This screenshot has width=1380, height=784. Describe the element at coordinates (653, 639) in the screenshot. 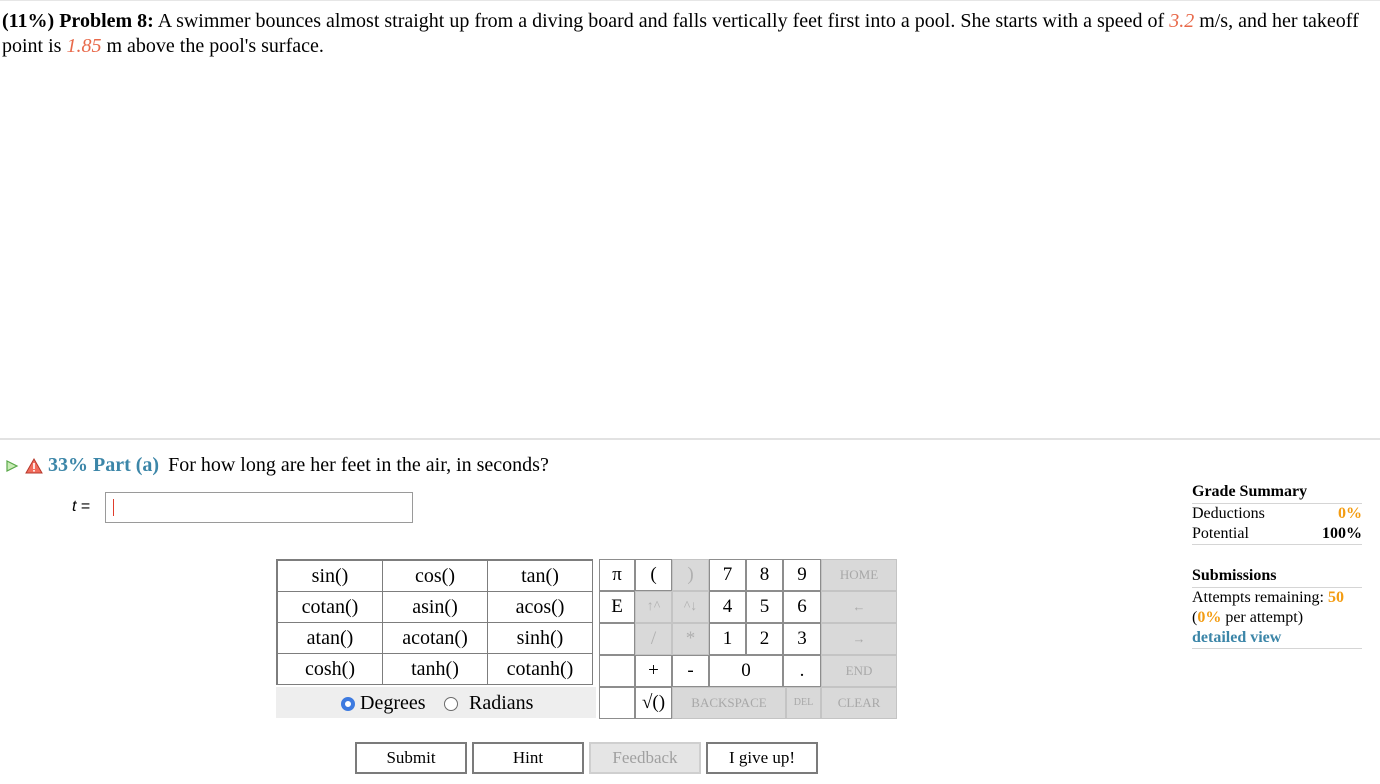

I see `key-divide: /` at that location.